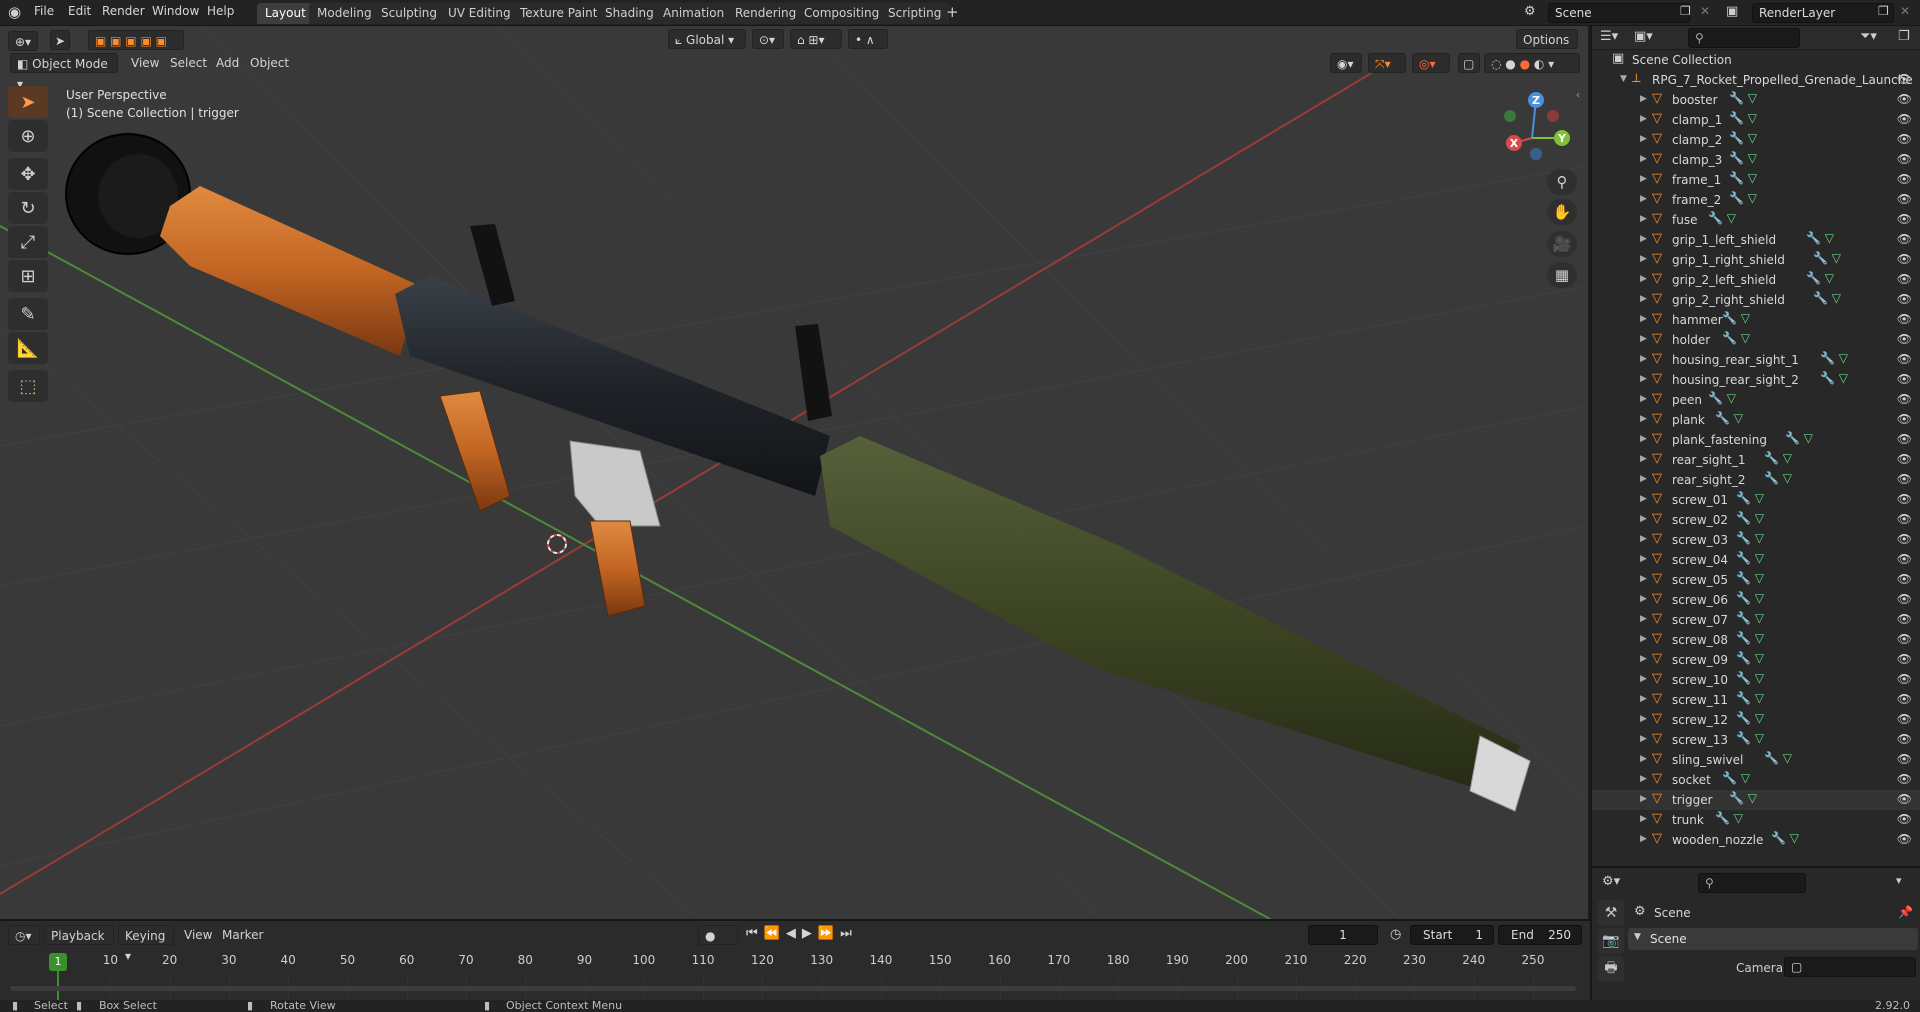 The image size is (1920, 1012). I want to click on outliner-object-row: ▶ ▽ plank 🔧 ▽ 👁, so click(1756, 420).